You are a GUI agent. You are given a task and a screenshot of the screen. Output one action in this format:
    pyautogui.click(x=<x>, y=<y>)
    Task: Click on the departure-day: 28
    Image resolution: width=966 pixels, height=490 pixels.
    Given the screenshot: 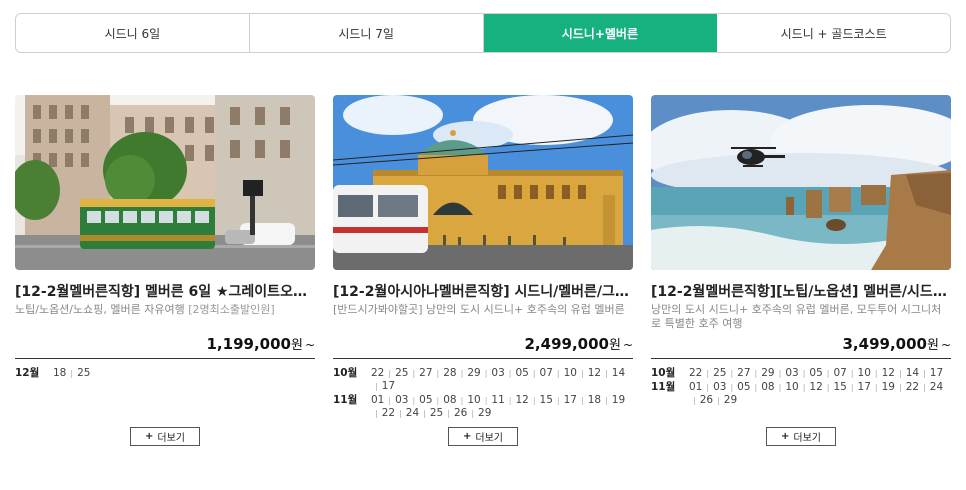 What is the action you would take?
    pyautogui.click(x=449, y=373)
    